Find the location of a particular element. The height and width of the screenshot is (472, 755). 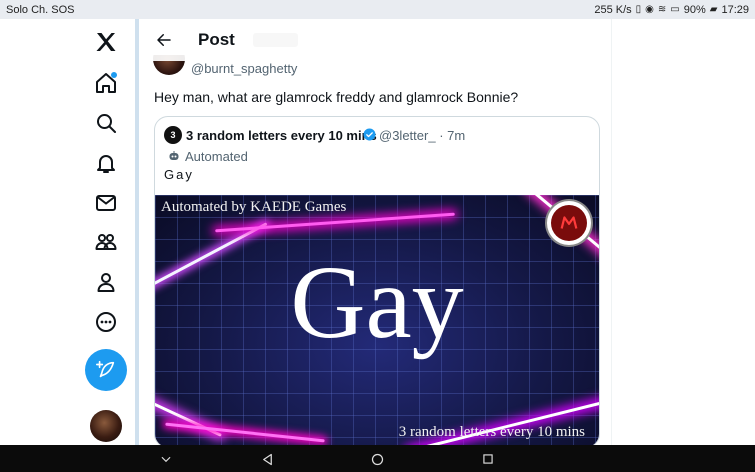

system-navigation-bar is located at coordinates (377, 458).